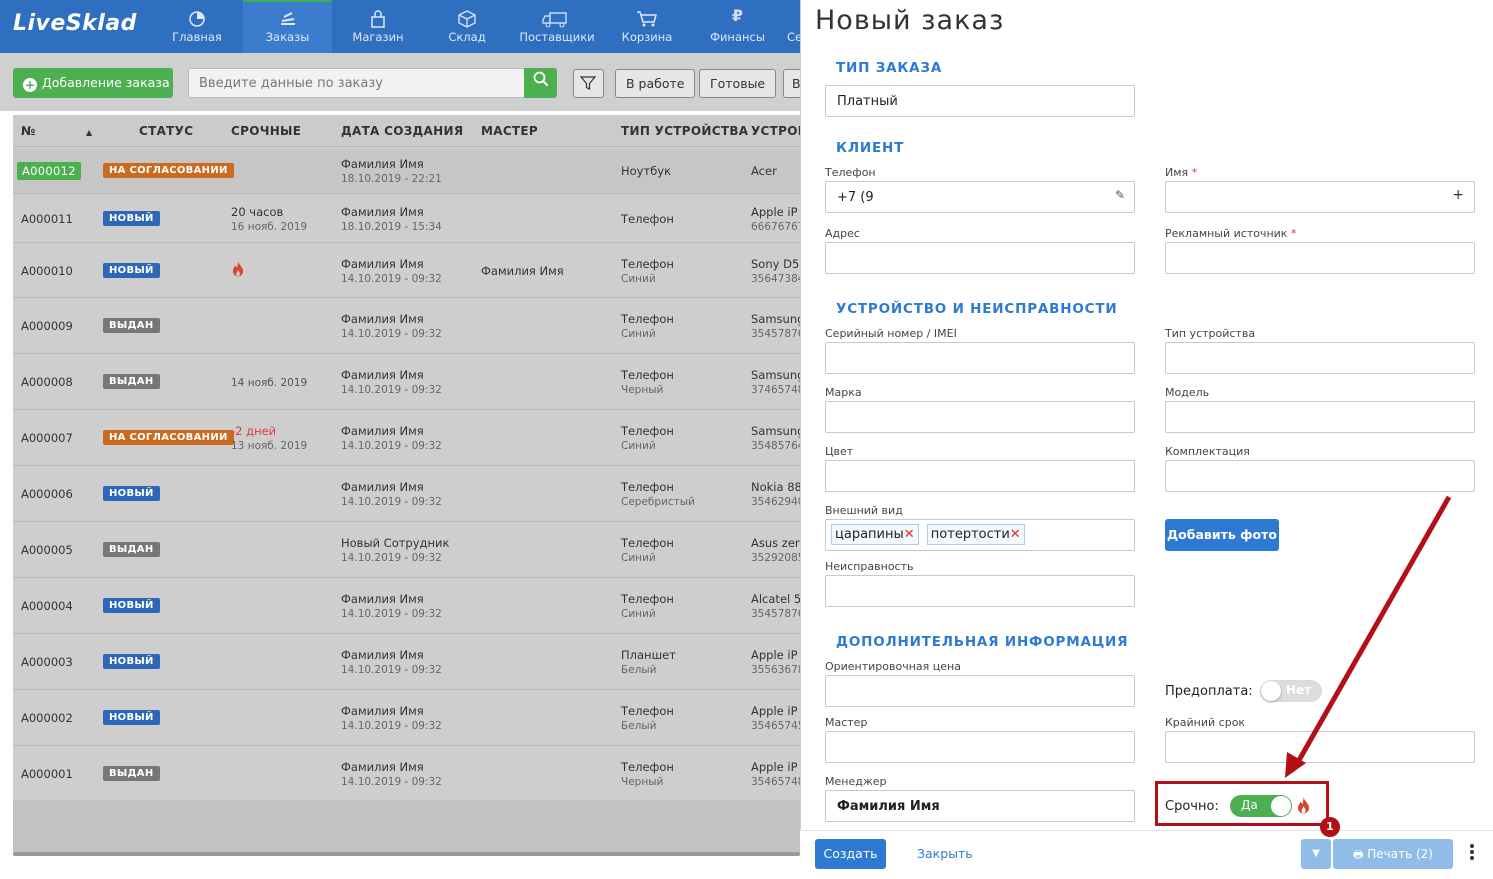 The image size is (1493, 879). I want to click on annotation-number-badge: 1, so click(1330, 827).